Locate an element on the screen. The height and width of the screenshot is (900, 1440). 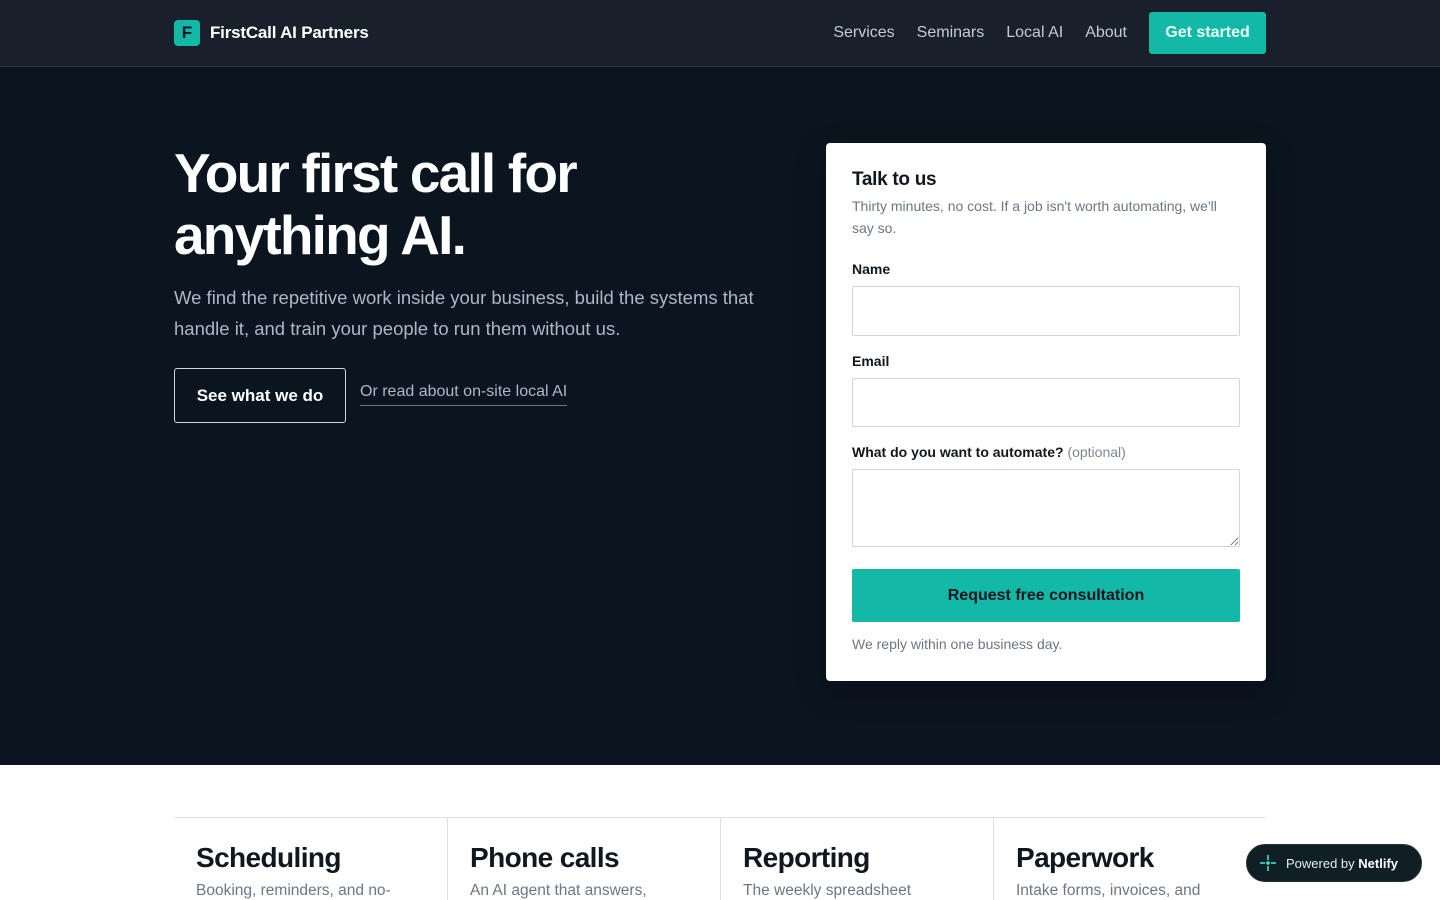
form-title: Talk to us is located at coordinates (894, 179).